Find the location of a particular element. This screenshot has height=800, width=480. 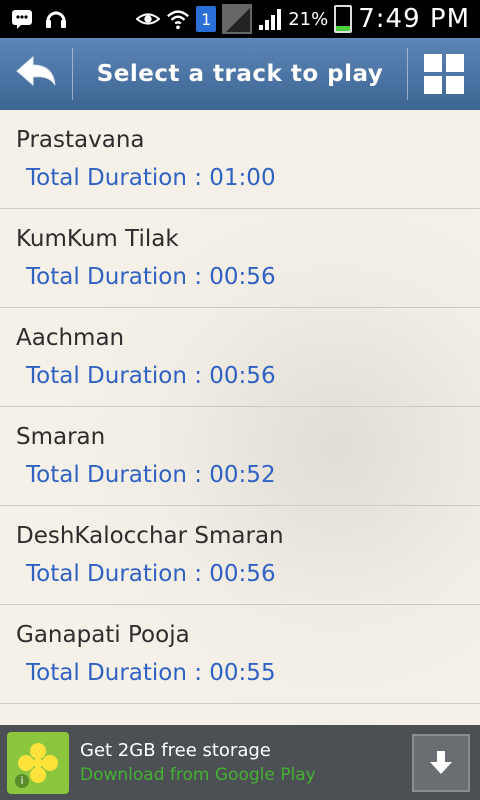

track-name: KumKum Tilak is located at coordinates (97, 239).